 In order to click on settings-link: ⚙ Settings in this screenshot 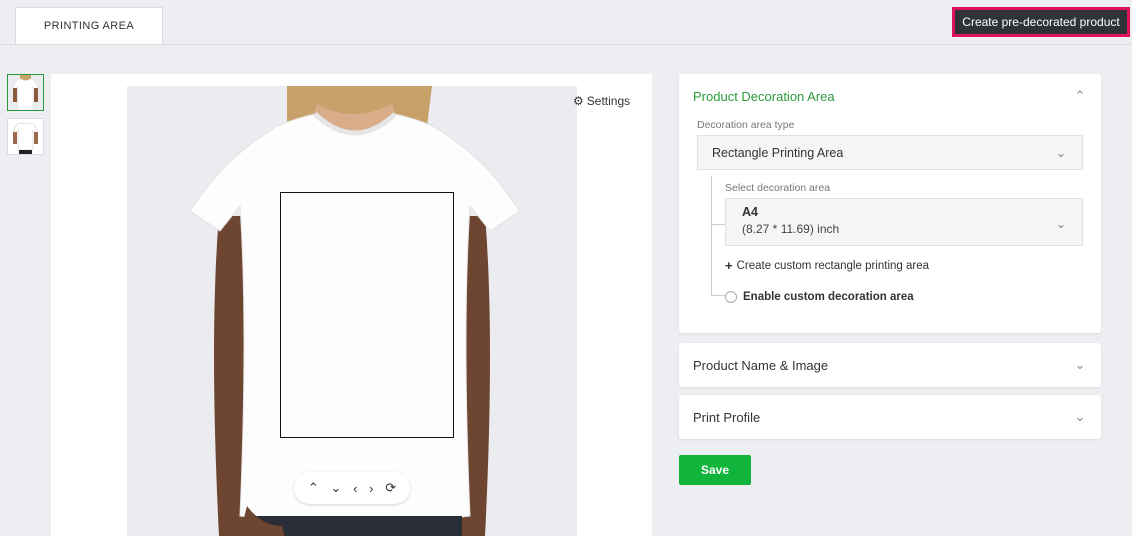, I will do `click(601, 101)`.